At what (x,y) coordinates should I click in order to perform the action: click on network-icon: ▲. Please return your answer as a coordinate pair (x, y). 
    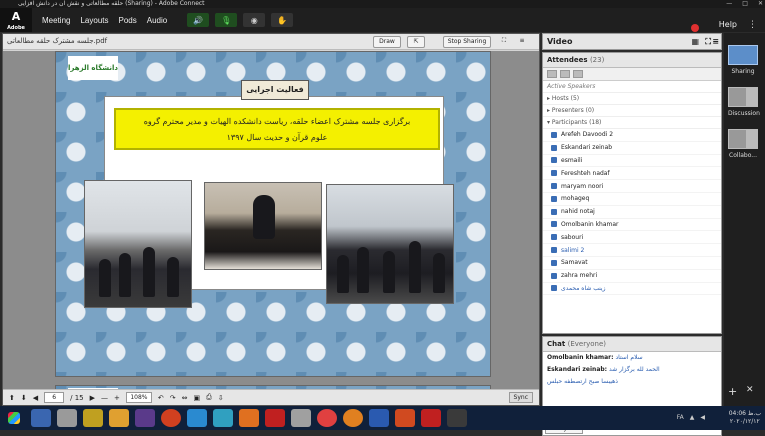
    Looking at the image, I should click on (692, 417).